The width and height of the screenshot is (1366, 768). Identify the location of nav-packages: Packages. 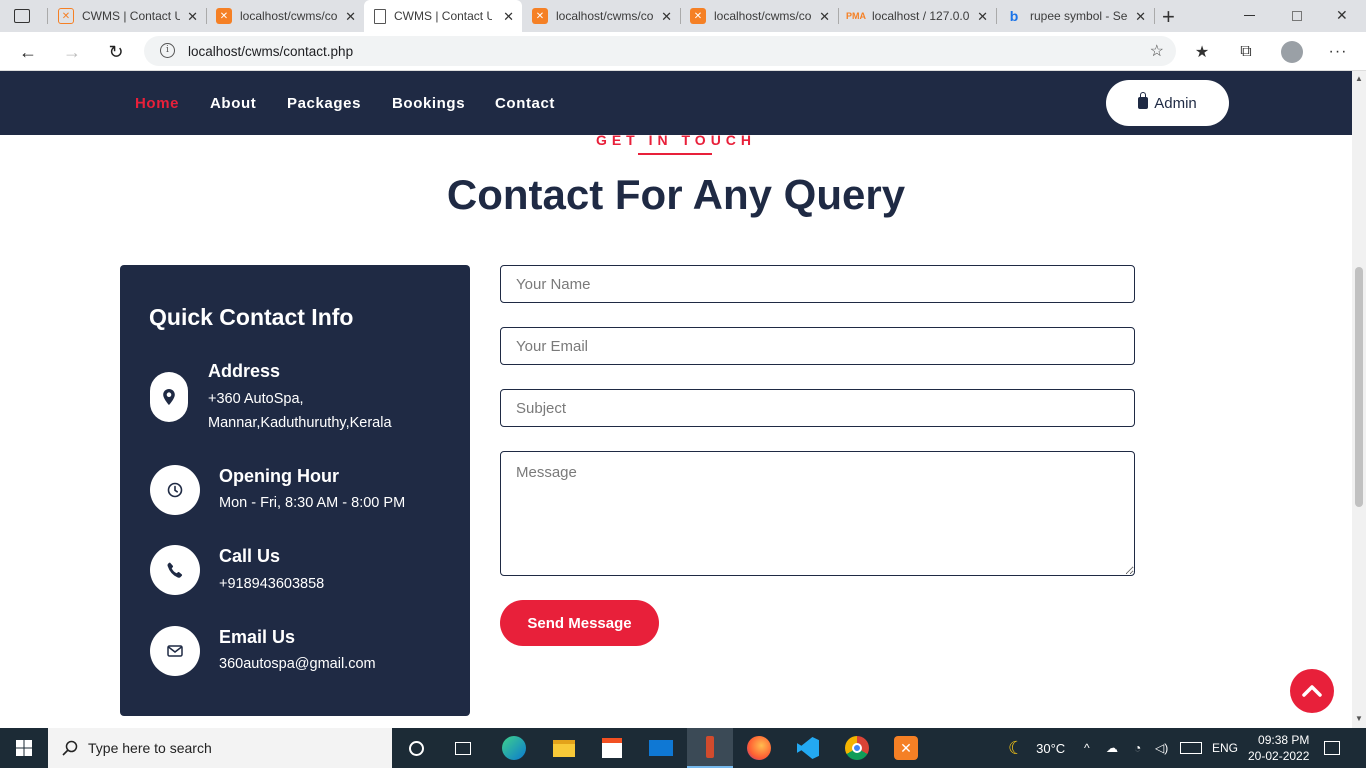
(324, 103).